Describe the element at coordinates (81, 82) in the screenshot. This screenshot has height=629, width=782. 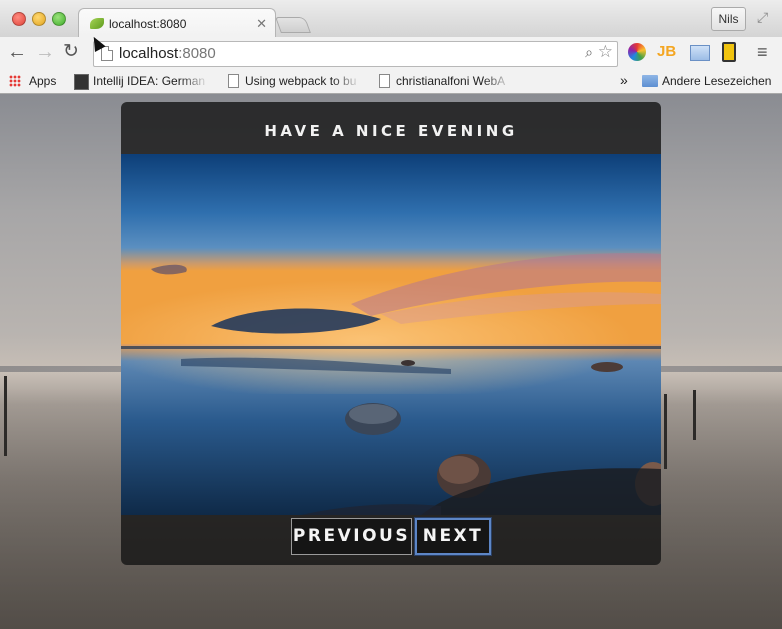
I see `intellij-favicon-icon` at that location.